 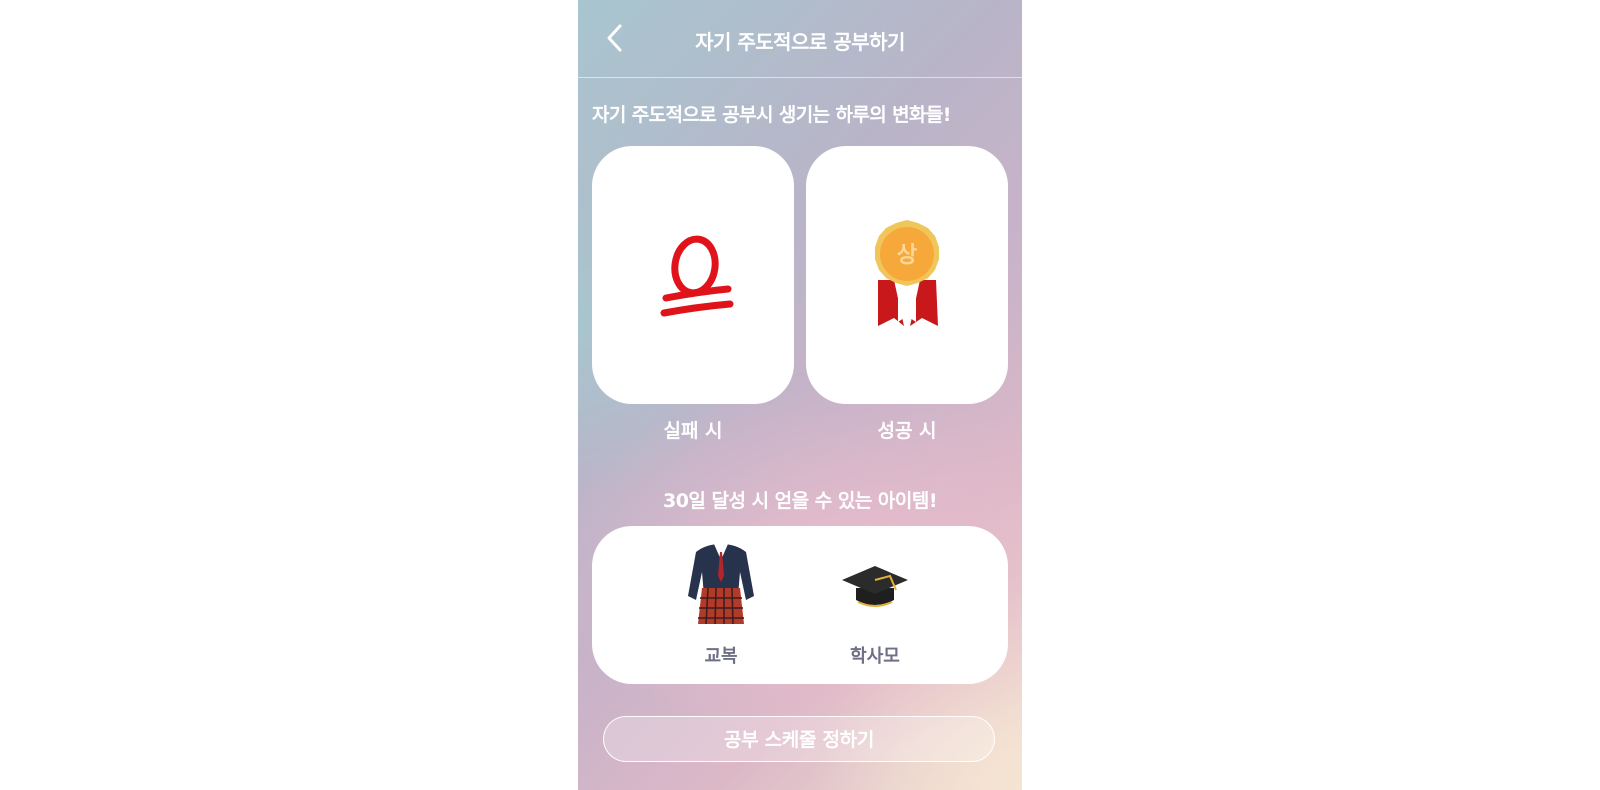 What do you see at coordinates (800, 501) in the screenshot?
I see `rewards-title: 30일 달성 시 얻을 수 있는 아이템!` at bounding box center [800, 501].